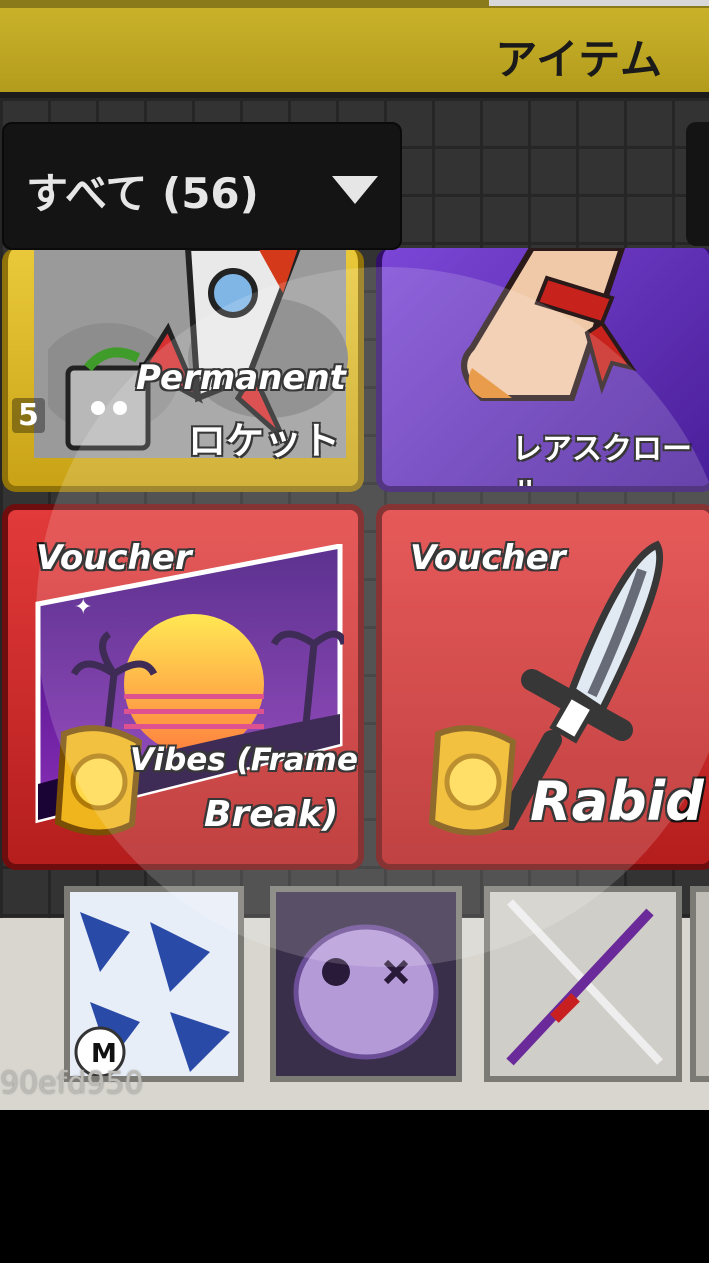 This screenshot has height=1263, width=709. I want to click on item-name: レアスクロール, so click(602, 459).